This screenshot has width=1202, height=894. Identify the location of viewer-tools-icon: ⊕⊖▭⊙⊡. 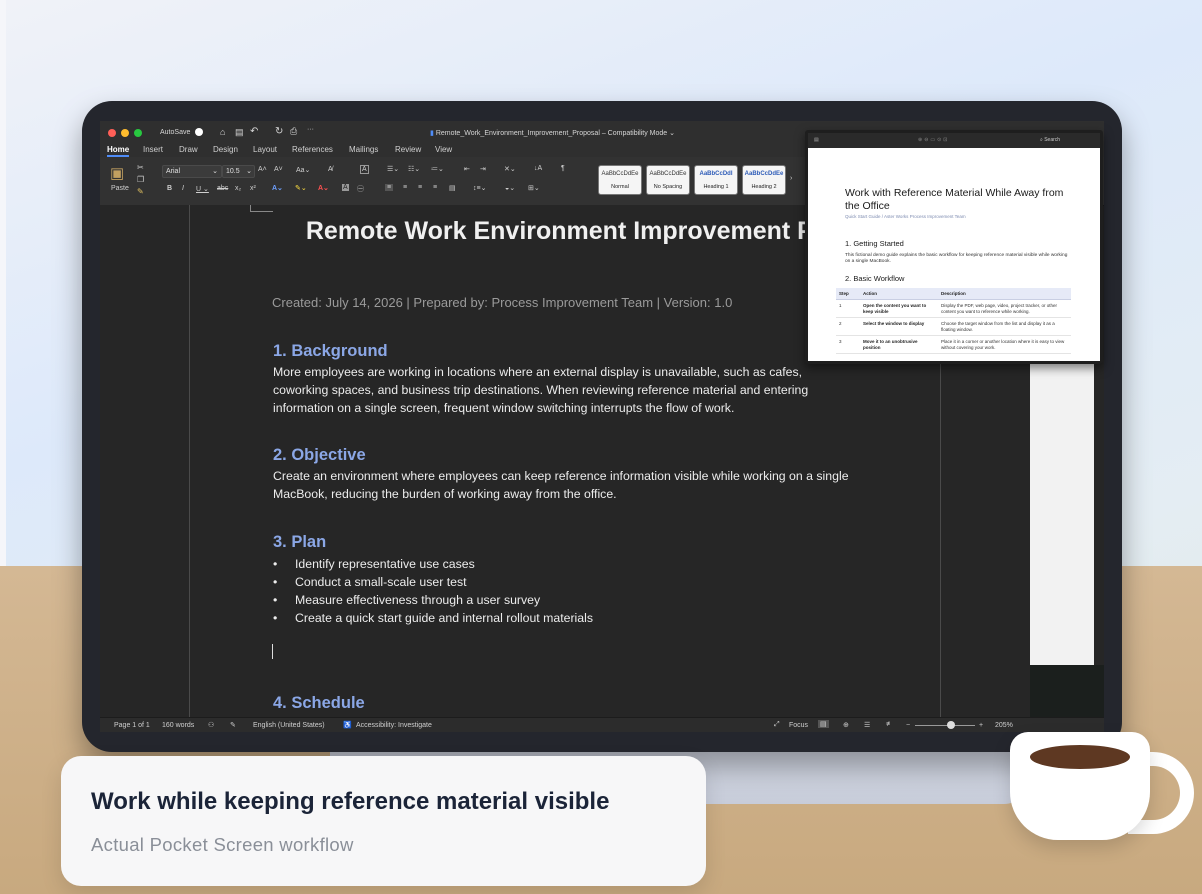
(933, 140).